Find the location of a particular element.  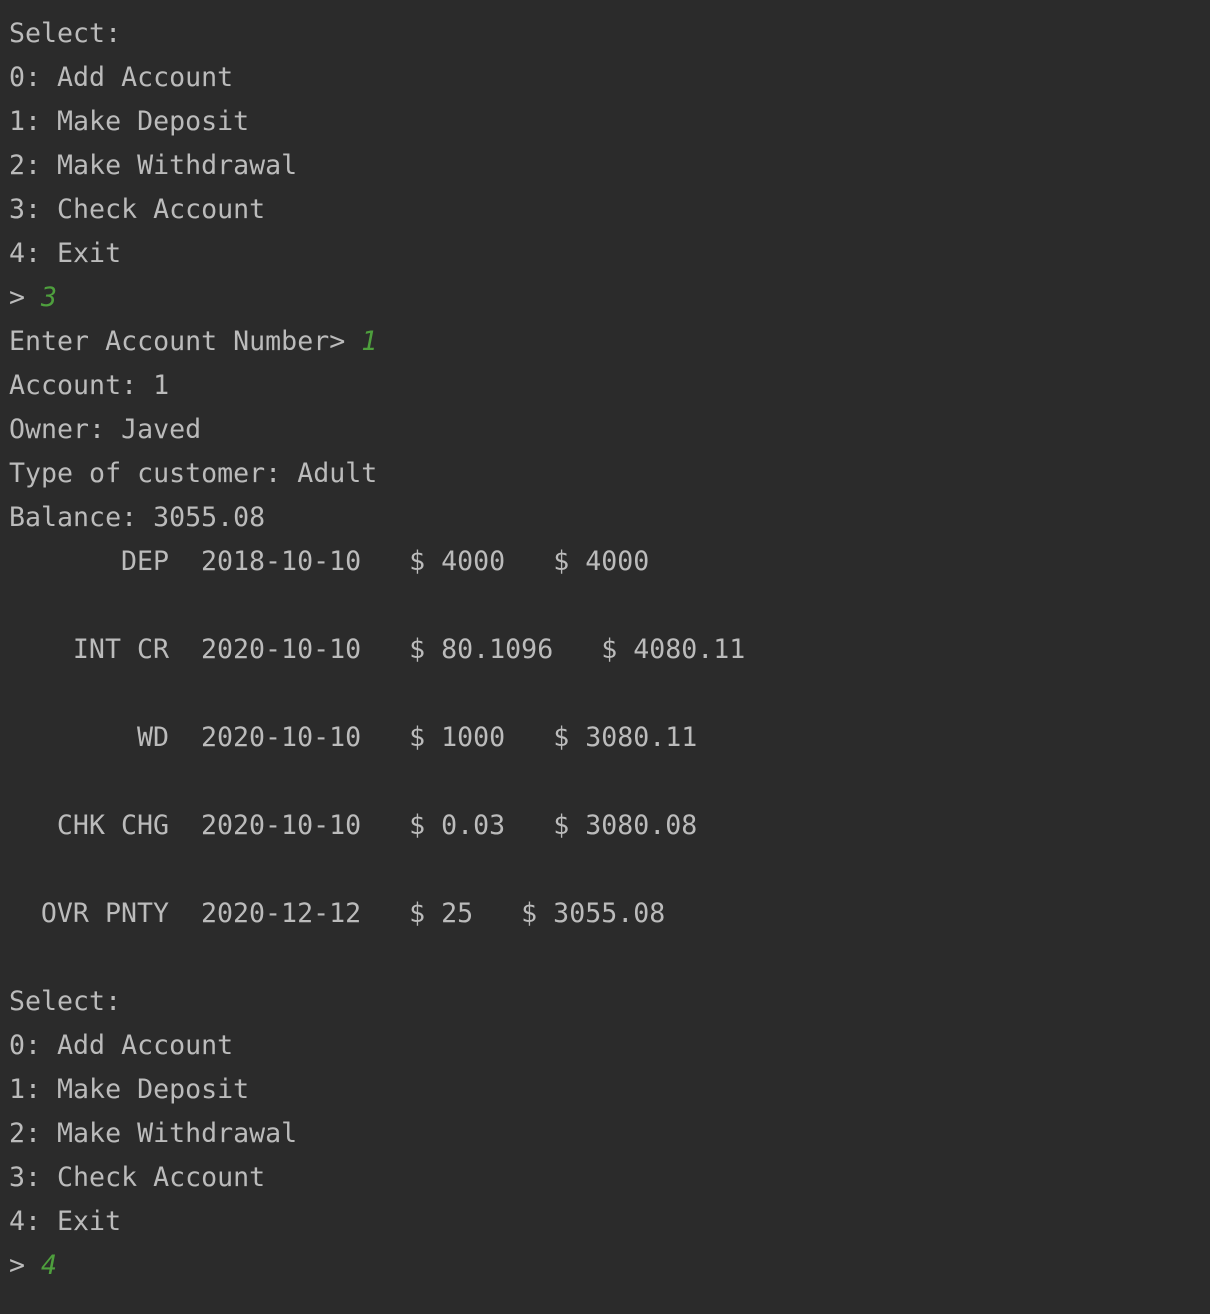

user-input-choice: 3 is located at coordinates (49, 297).